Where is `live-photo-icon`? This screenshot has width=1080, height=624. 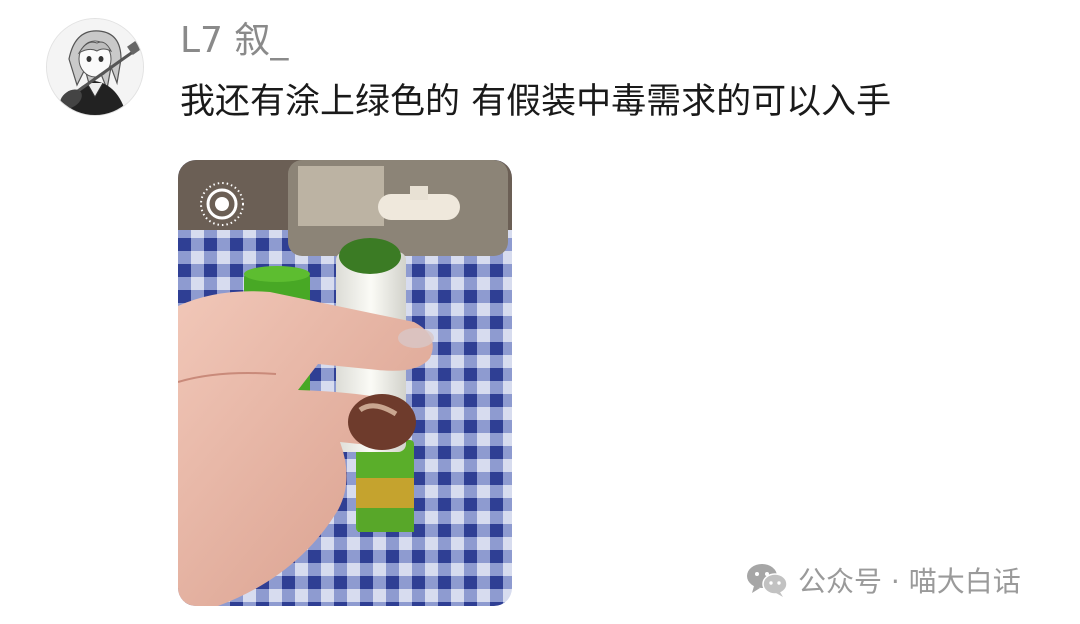
live-photo-icon is located at coordinates (222, 204).